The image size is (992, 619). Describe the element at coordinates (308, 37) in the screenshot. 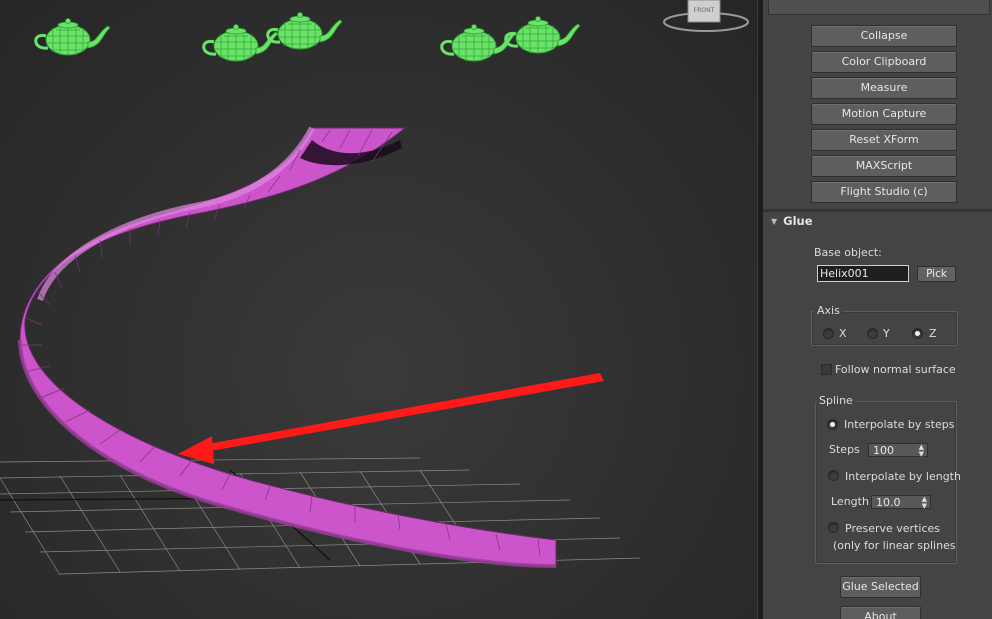

I see `teapot-icon` at that location.